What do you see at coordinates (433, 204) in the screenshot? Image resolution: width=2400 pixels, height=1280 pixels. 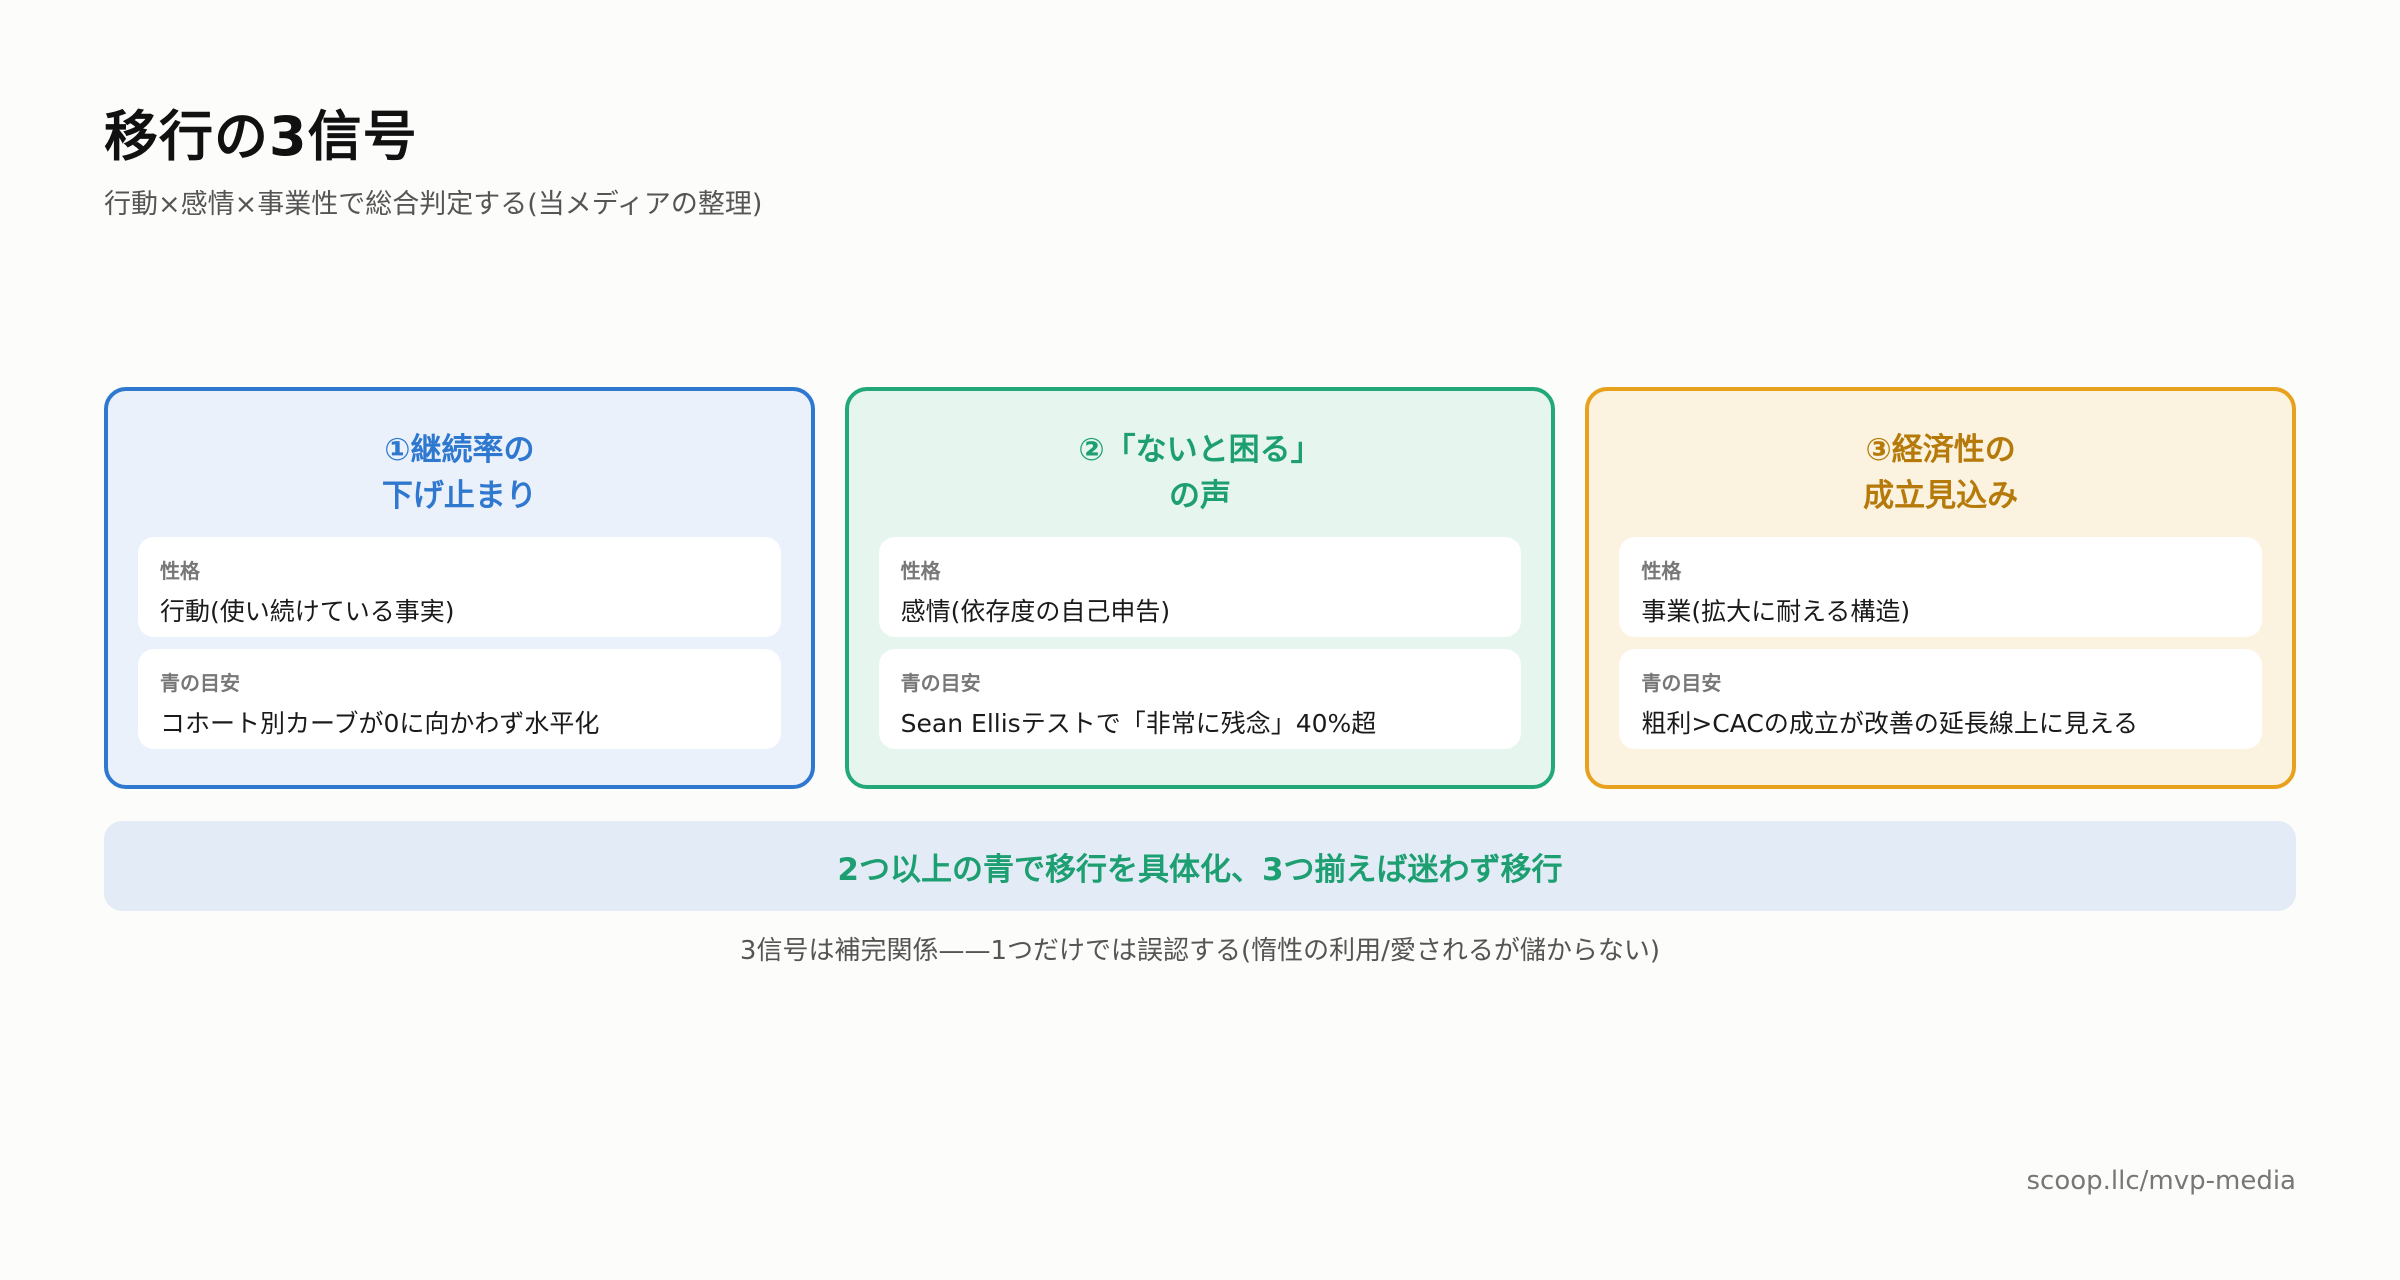 I see `page-subtitle: 行動×感情×事業性で総合判定する(当メディアの整理)` at bounding box center [433, 204].